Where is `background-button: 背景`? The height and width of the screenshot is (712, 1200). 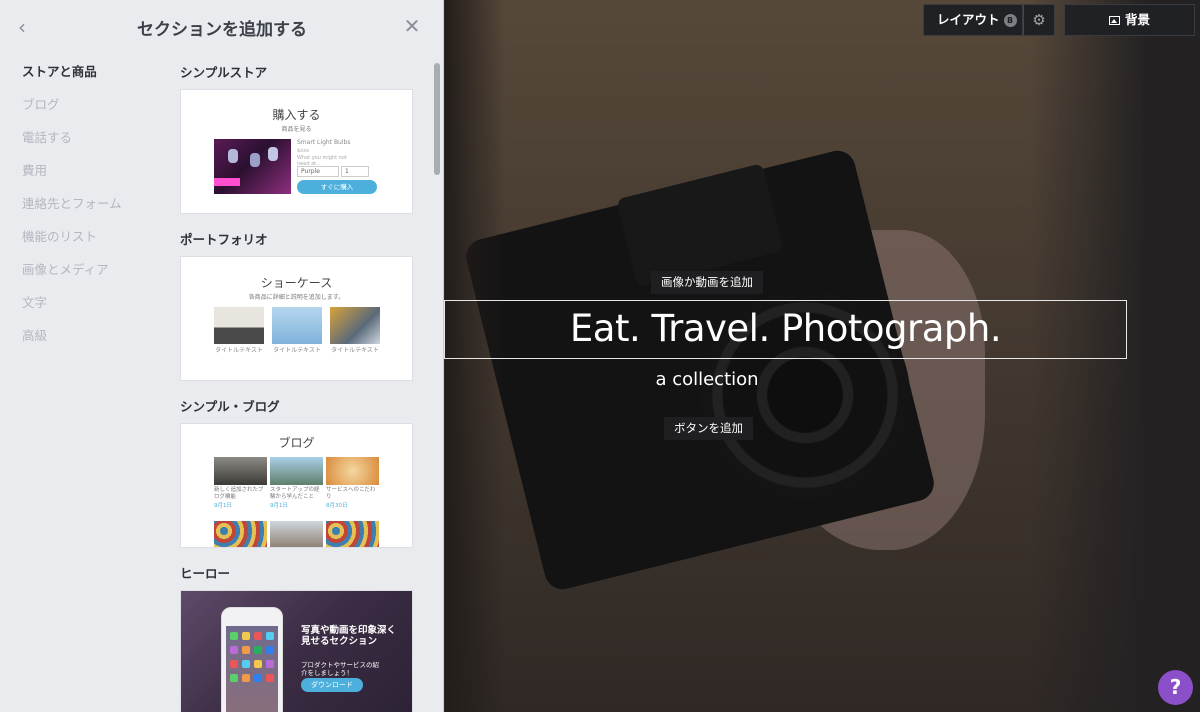 background-button: 背景 is located at coordinates (1129, 20).